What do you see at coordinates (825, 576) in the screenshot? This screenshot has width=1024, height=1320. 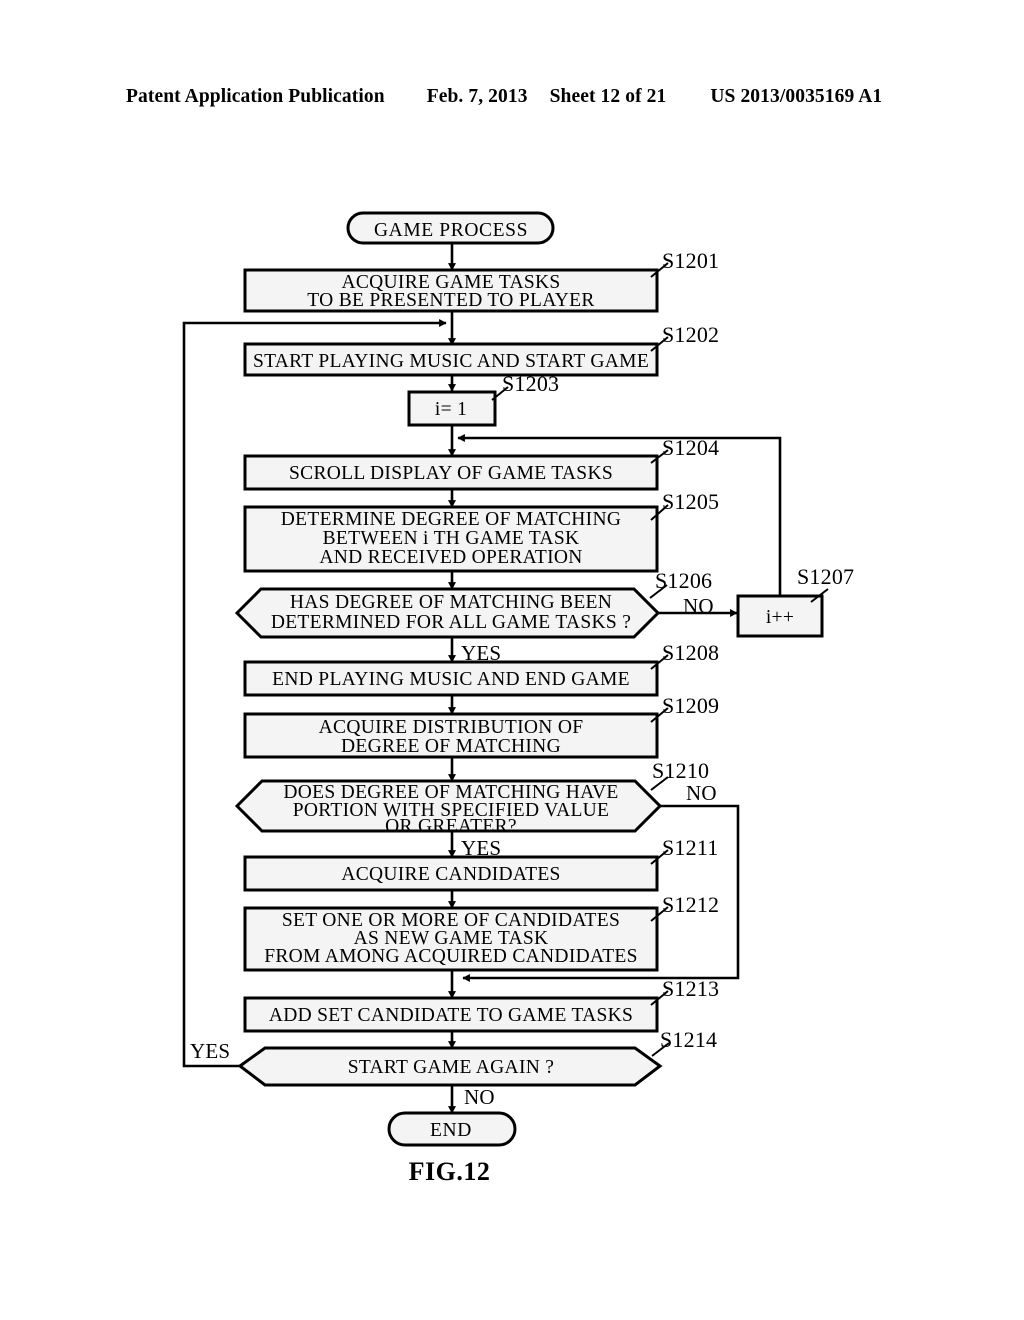 I see `s1207-step-label: S1207` at bounding box center [825, 576].